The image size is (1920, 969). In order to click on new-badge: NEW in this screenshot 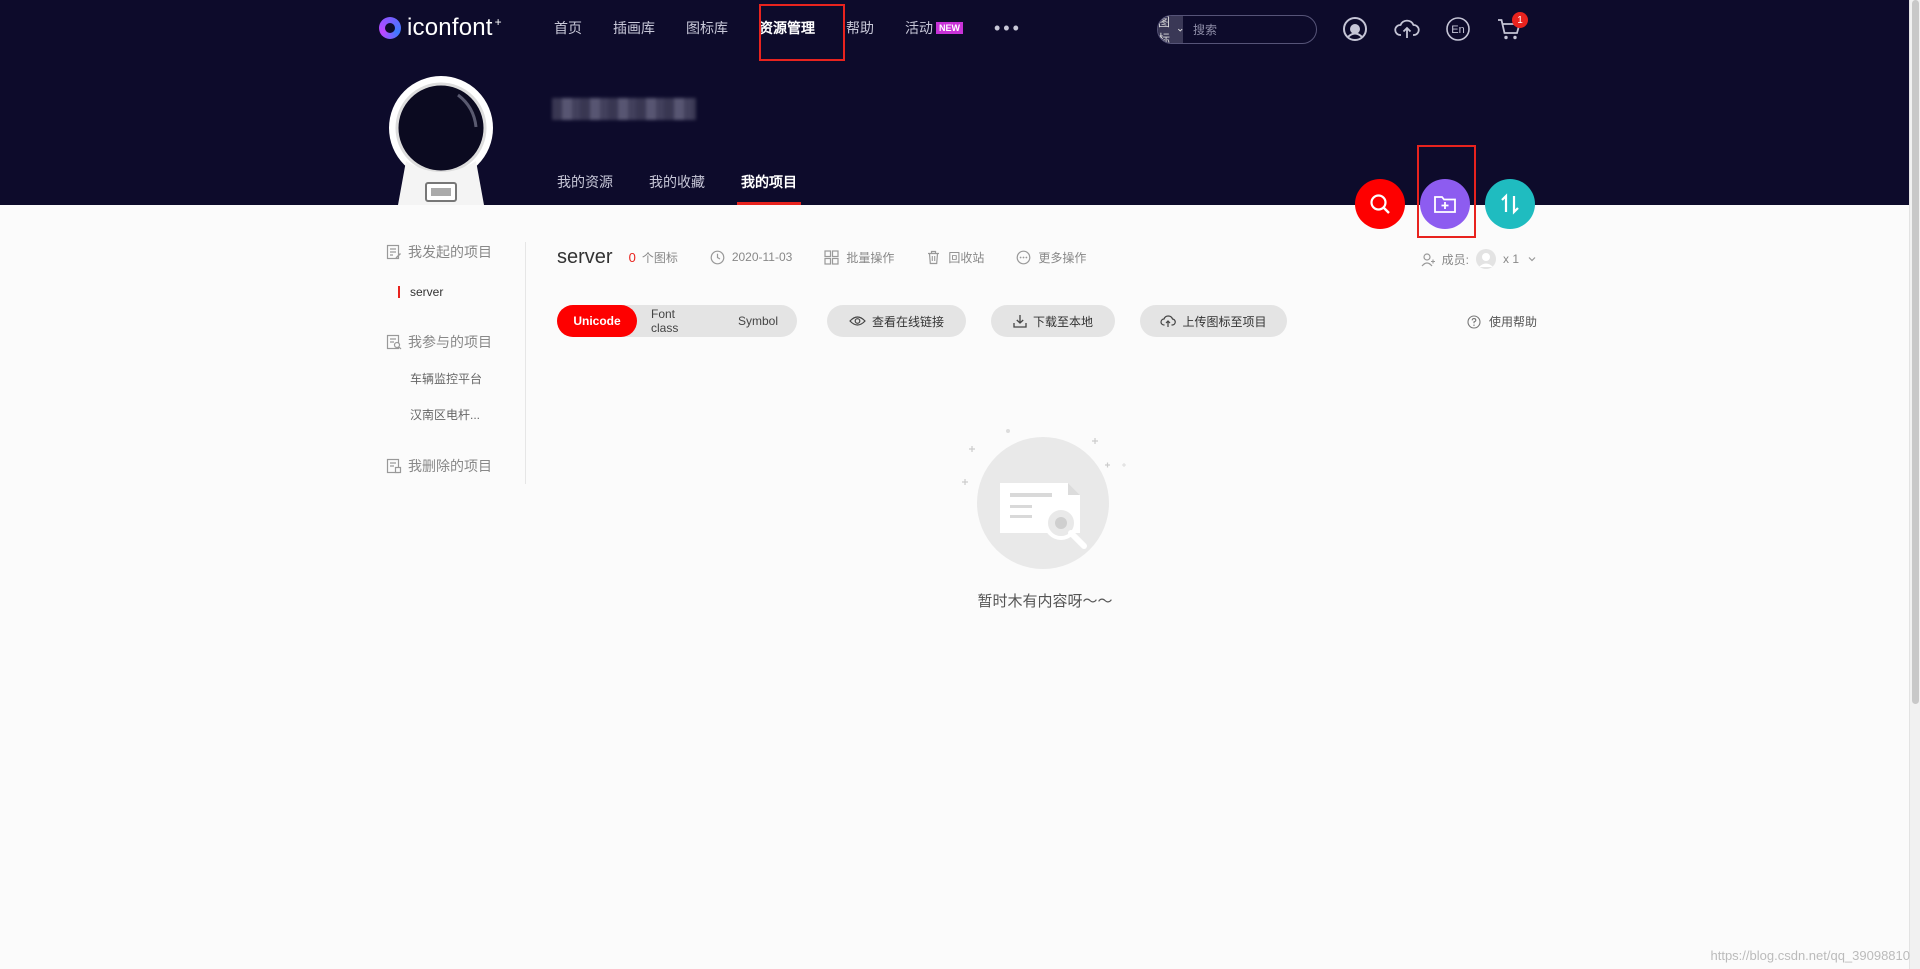, I will do `click(949, 28)`.